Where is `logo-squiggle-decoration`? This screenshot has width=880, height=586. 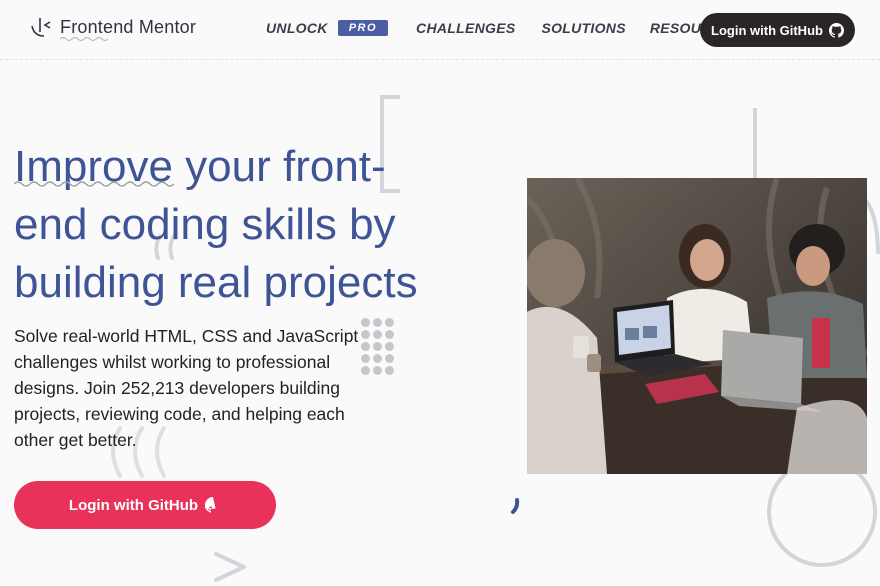 logo-squiggle-decoration is located at coordinates (84, 39).